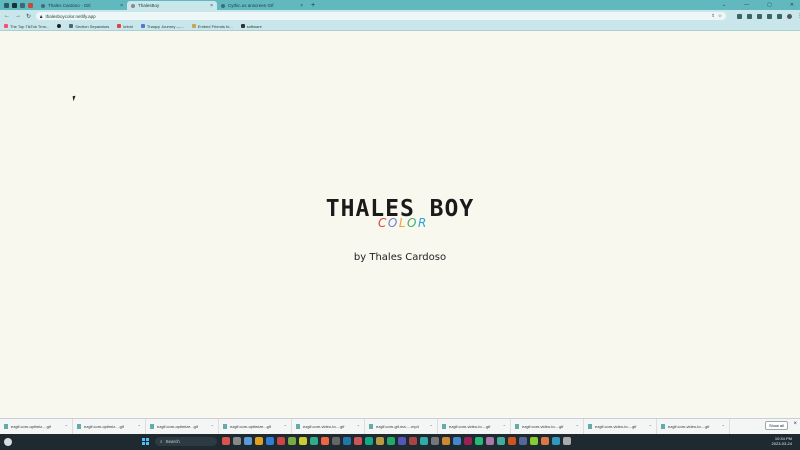 The width and height of the screenshot is (800, 450). I want to click on forward-button: →, so click(18, 16).